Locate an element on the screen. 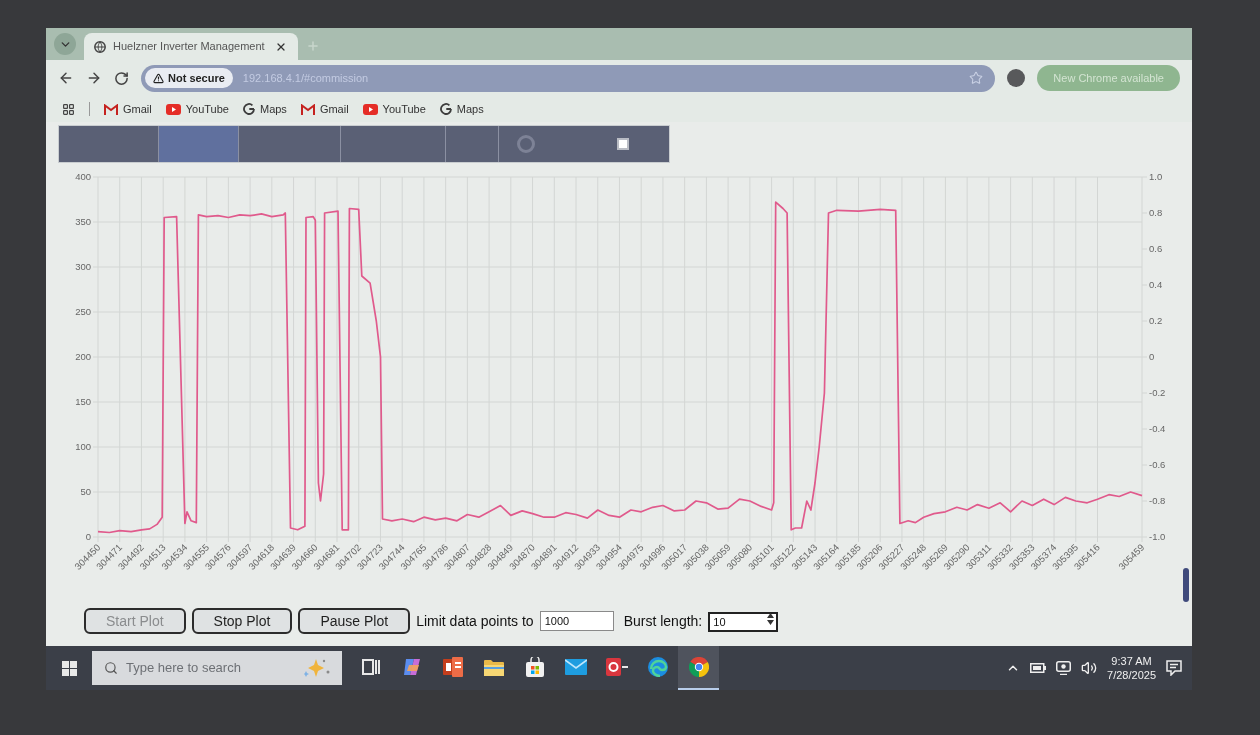 Image resolution: width=1260 pixels, height=735 pixels. y-axis-label: -1.0 is located at coordinates (1157, 536).